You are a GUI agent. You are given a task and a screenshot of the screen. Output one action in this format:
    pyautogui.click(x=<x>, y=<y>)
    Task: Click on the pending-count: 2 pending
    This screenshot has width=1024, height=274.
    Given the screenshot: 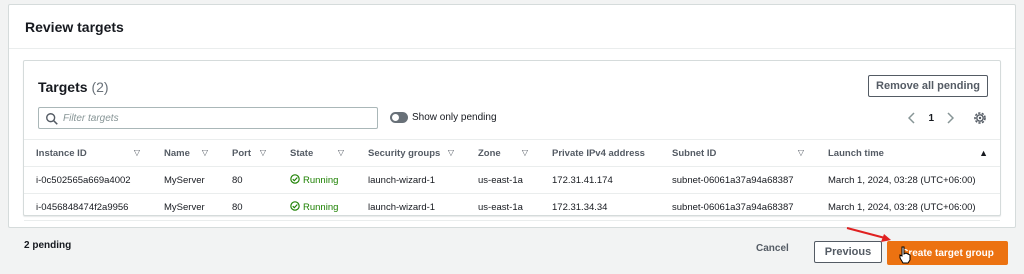 What is the action you would take?
    pyautogui.click(x=48, y=245)
    